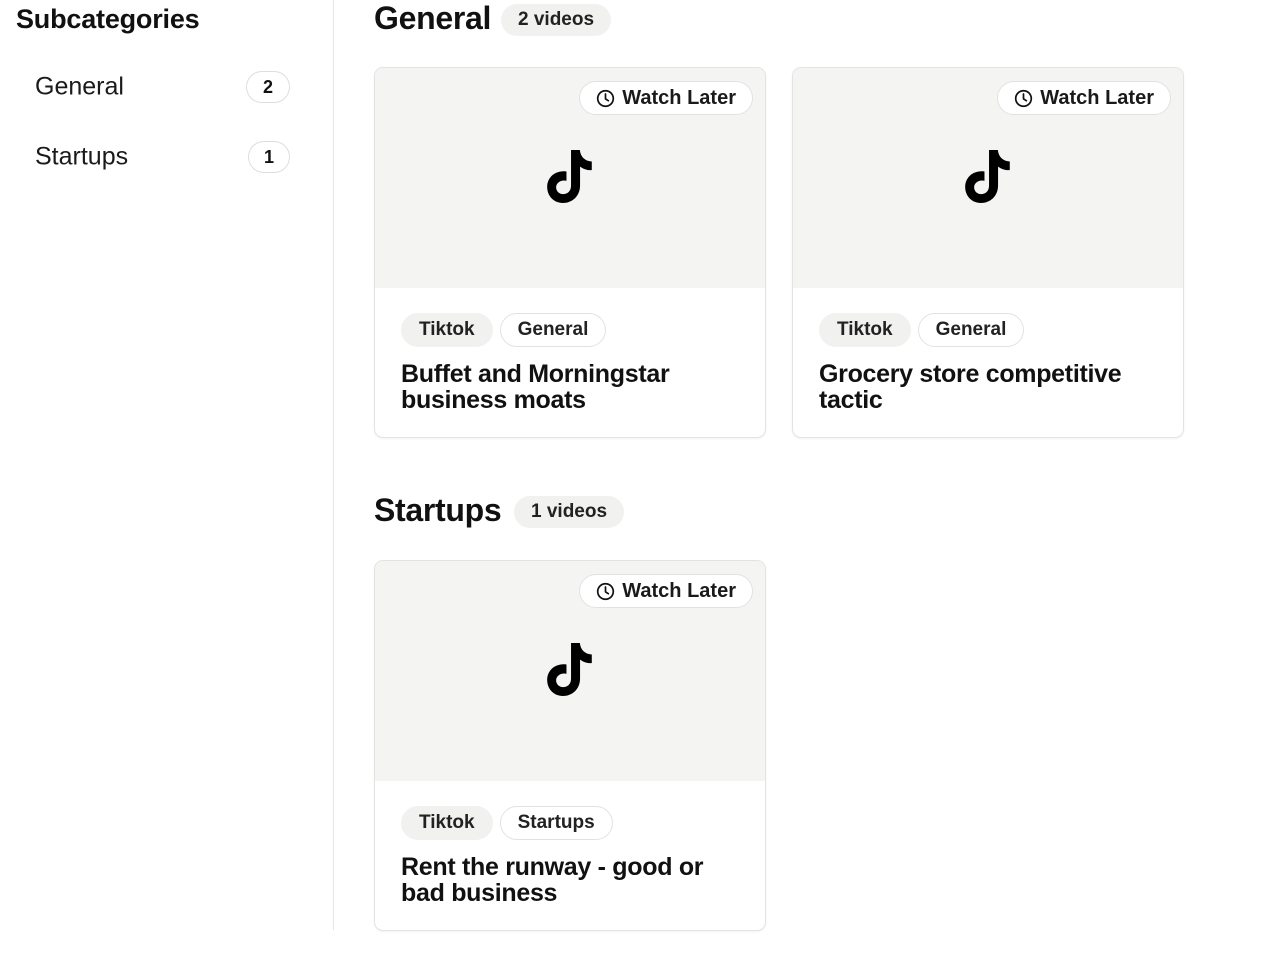 The image size is (1282, 972). Describe the element at coordinates (571, 880) in the screenshot. I see `video-title: Rent the runway - good or bad business` at that location.